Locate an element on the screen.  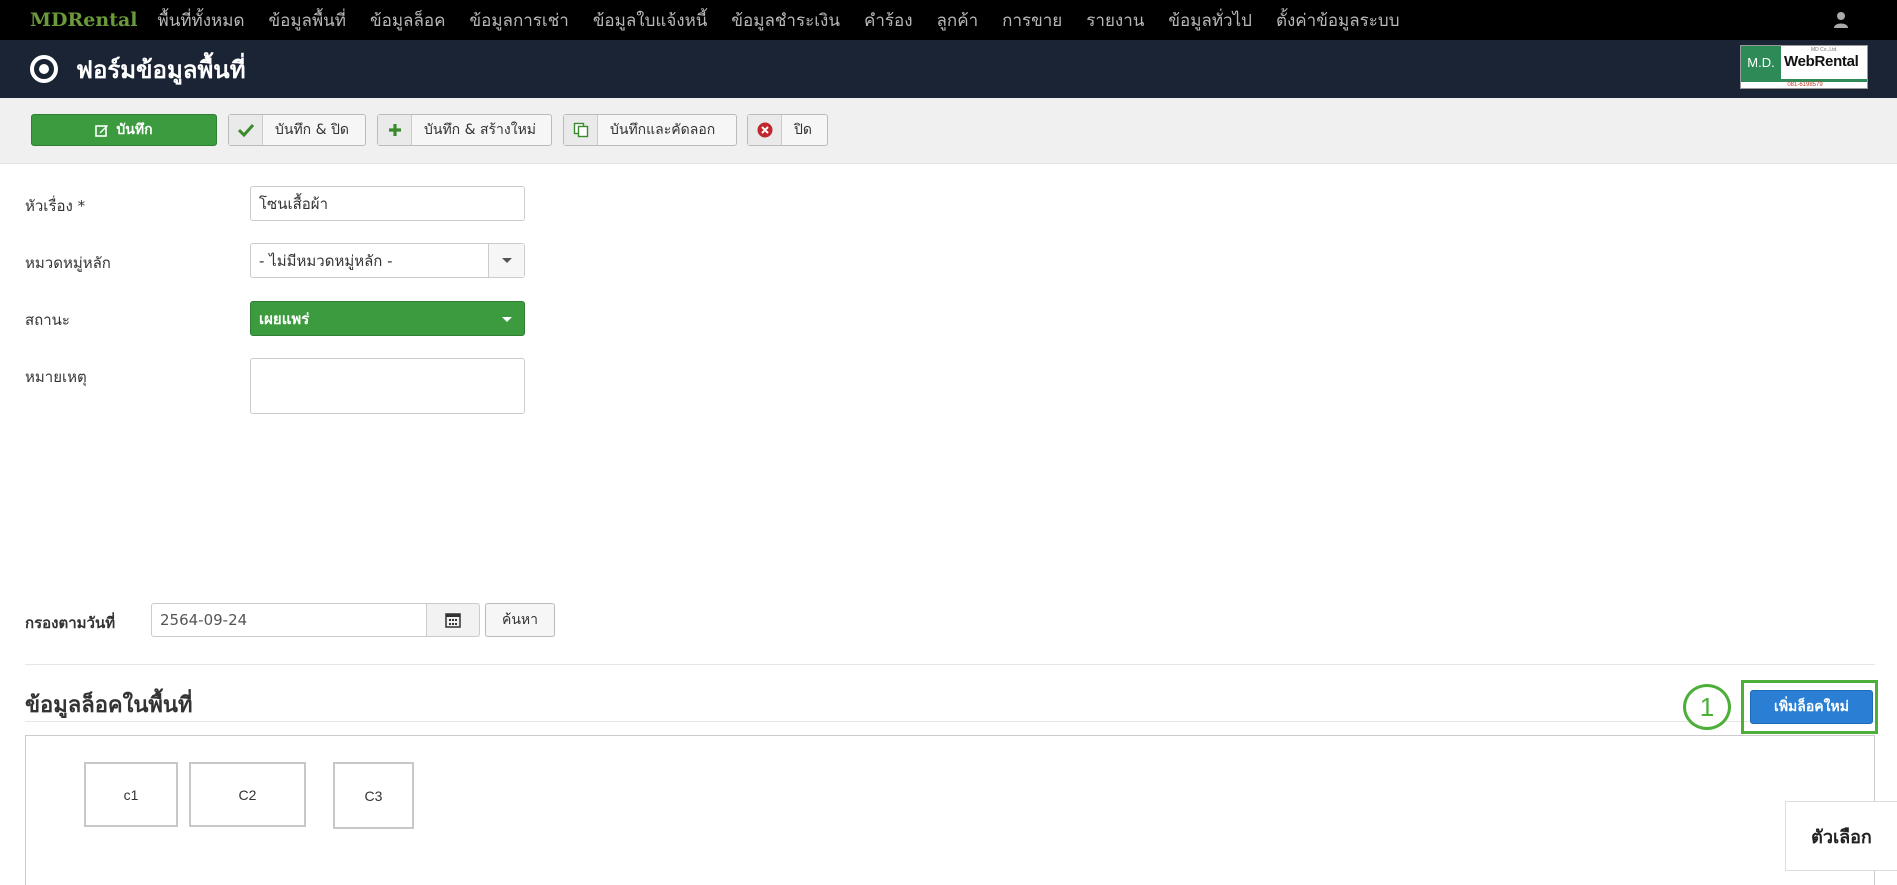
nav-item-requests: คำร้อง is located at coordinates (888, 20).